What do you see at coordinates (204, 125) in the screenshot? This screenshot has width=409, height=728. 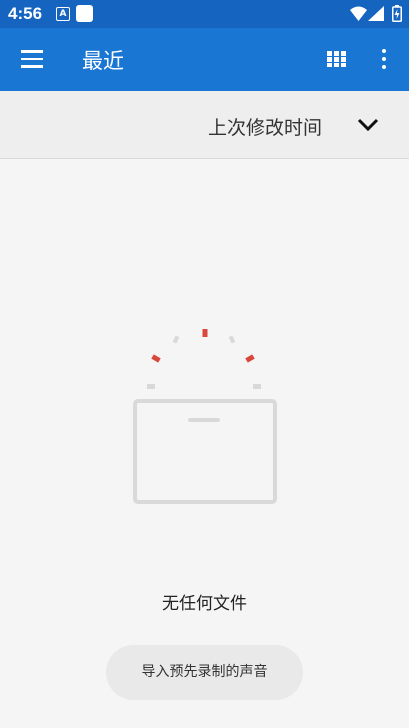 I see `sort-dropdown: 上次修改时间` at bounding box center [204, 125].